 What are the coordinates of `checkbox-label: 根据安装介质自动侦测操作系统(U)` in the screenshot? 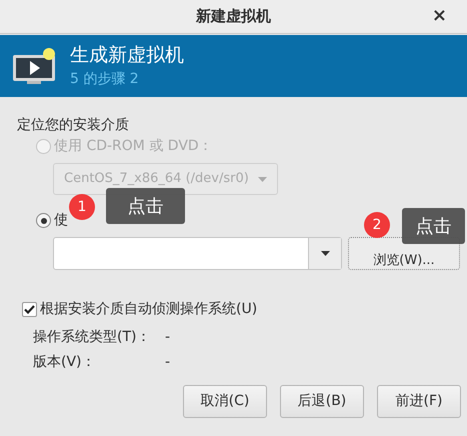 It's located at (149, 309).